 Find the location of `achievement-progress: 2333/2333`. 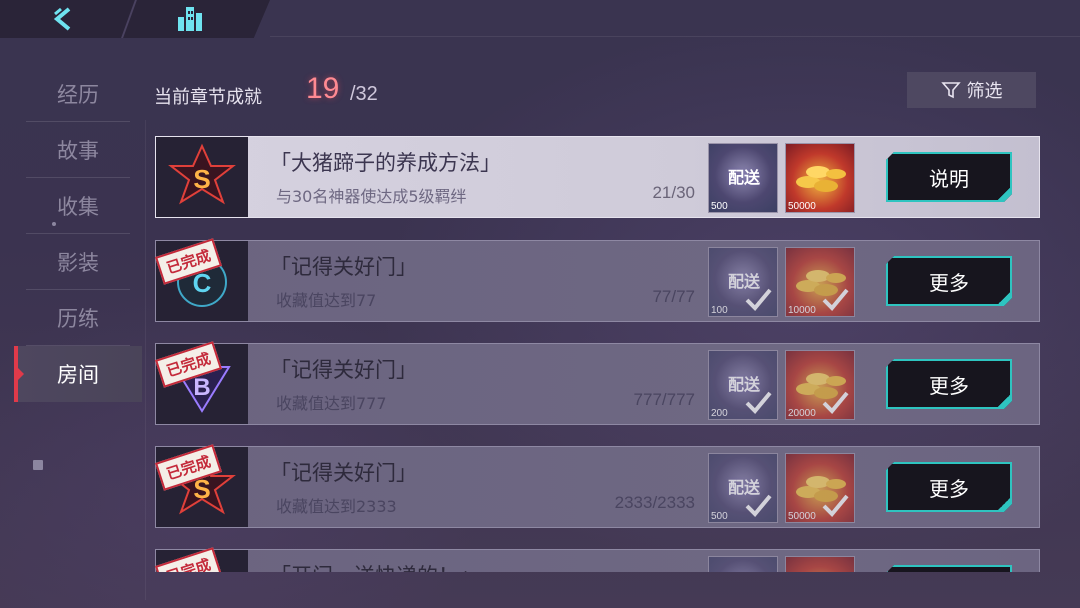

achievement-progress: 2333/2333 is located at coordinates (654, 502).